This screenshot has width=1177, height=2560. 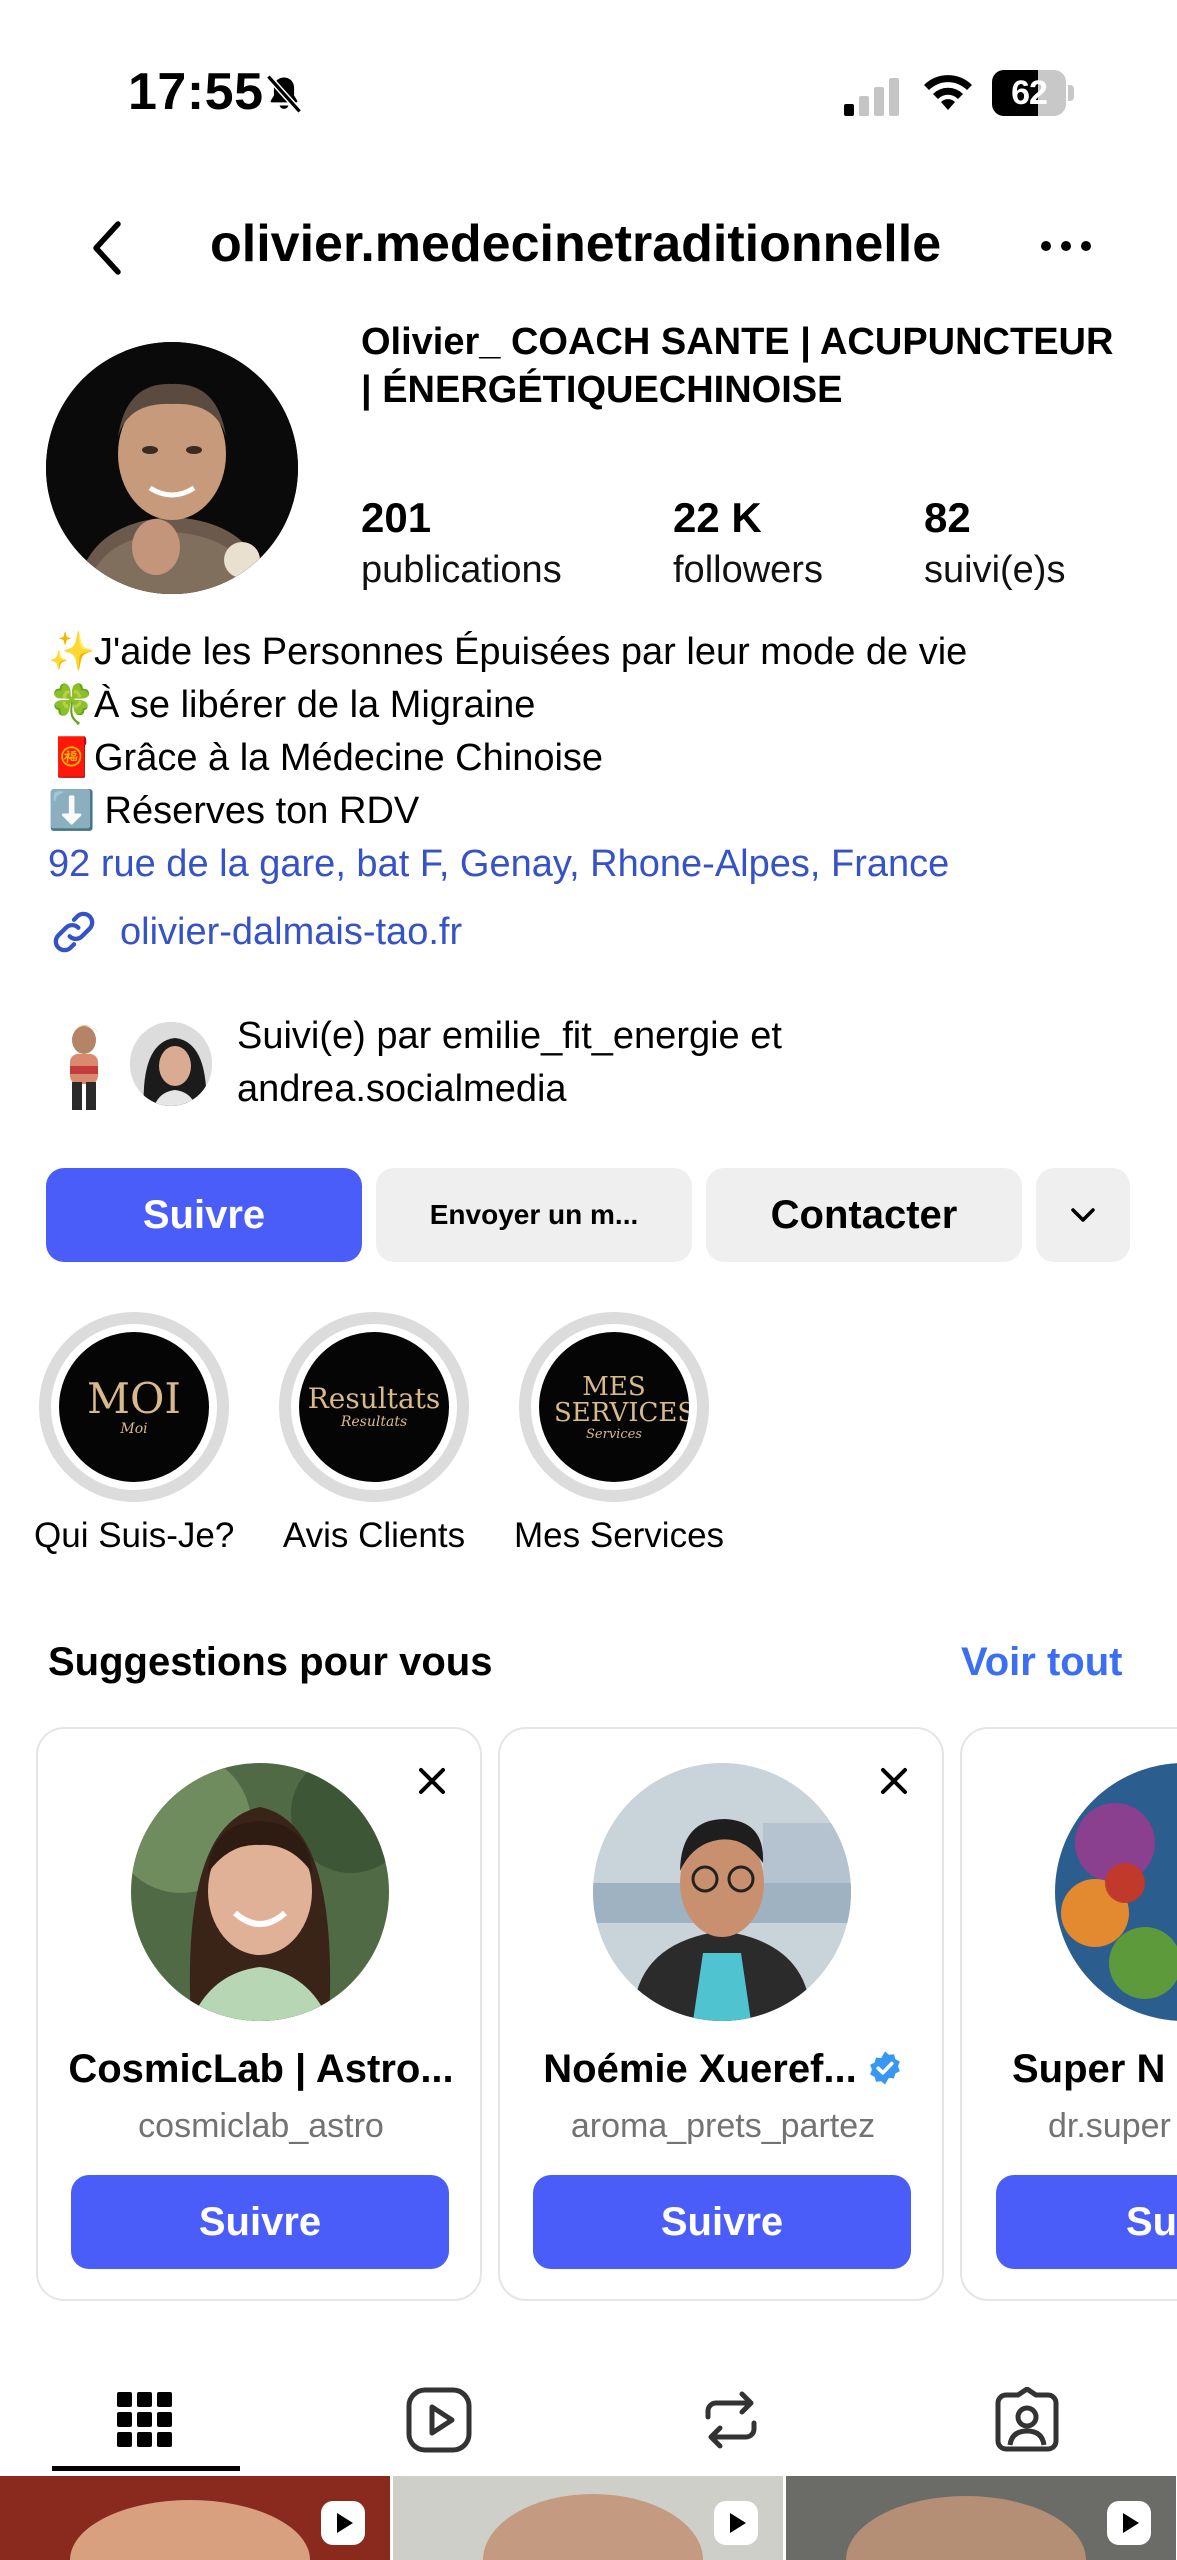 I want to click on grid-icon, so click(x=144, y=2419).